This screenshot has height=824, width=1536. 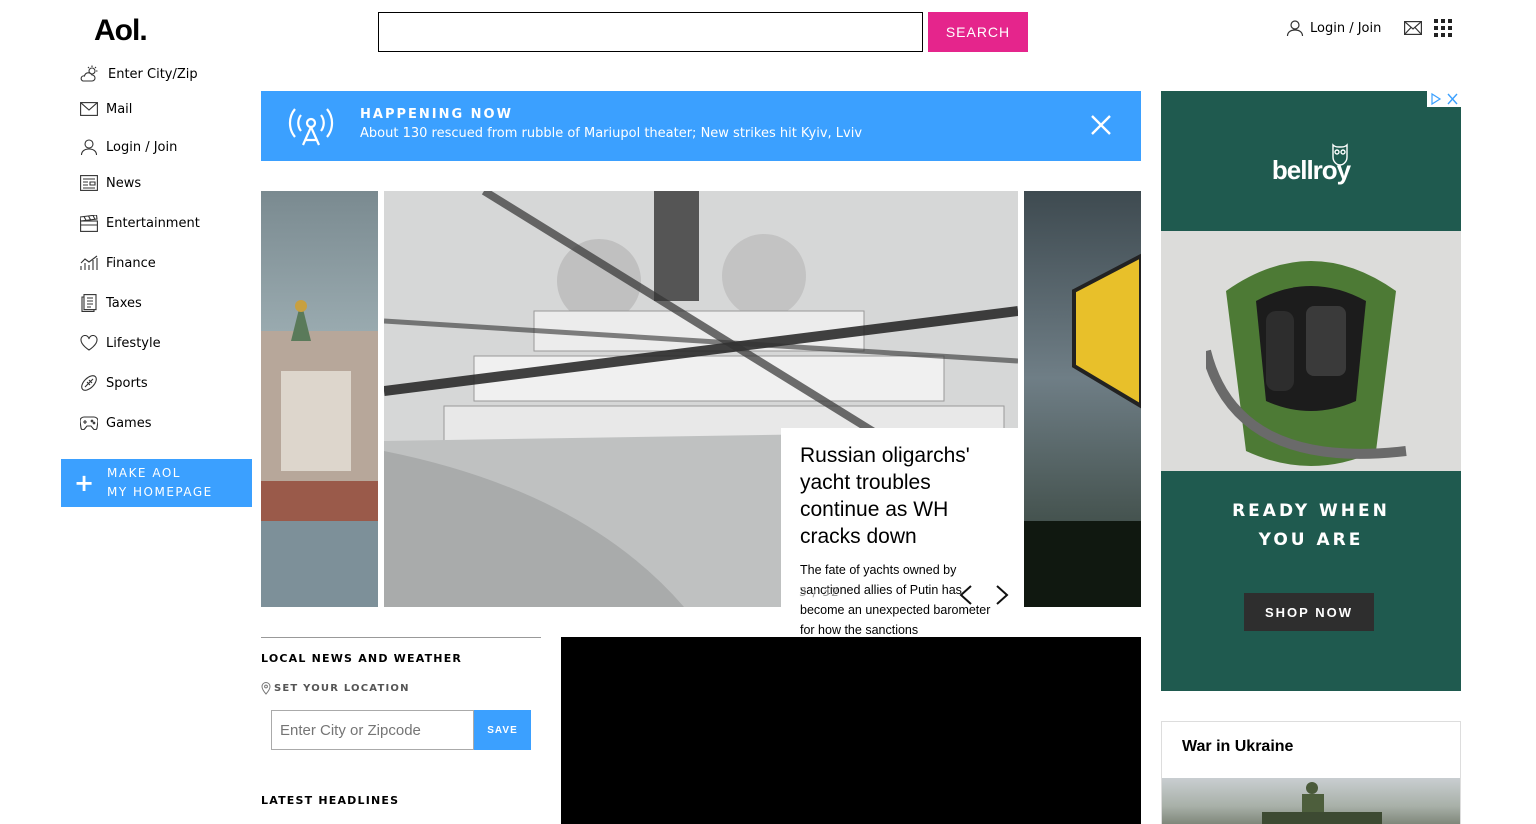 What do you see at coordinates (401, 637) in the screenshot?
I see `local-news-divider` at bounding box center [401, 637].